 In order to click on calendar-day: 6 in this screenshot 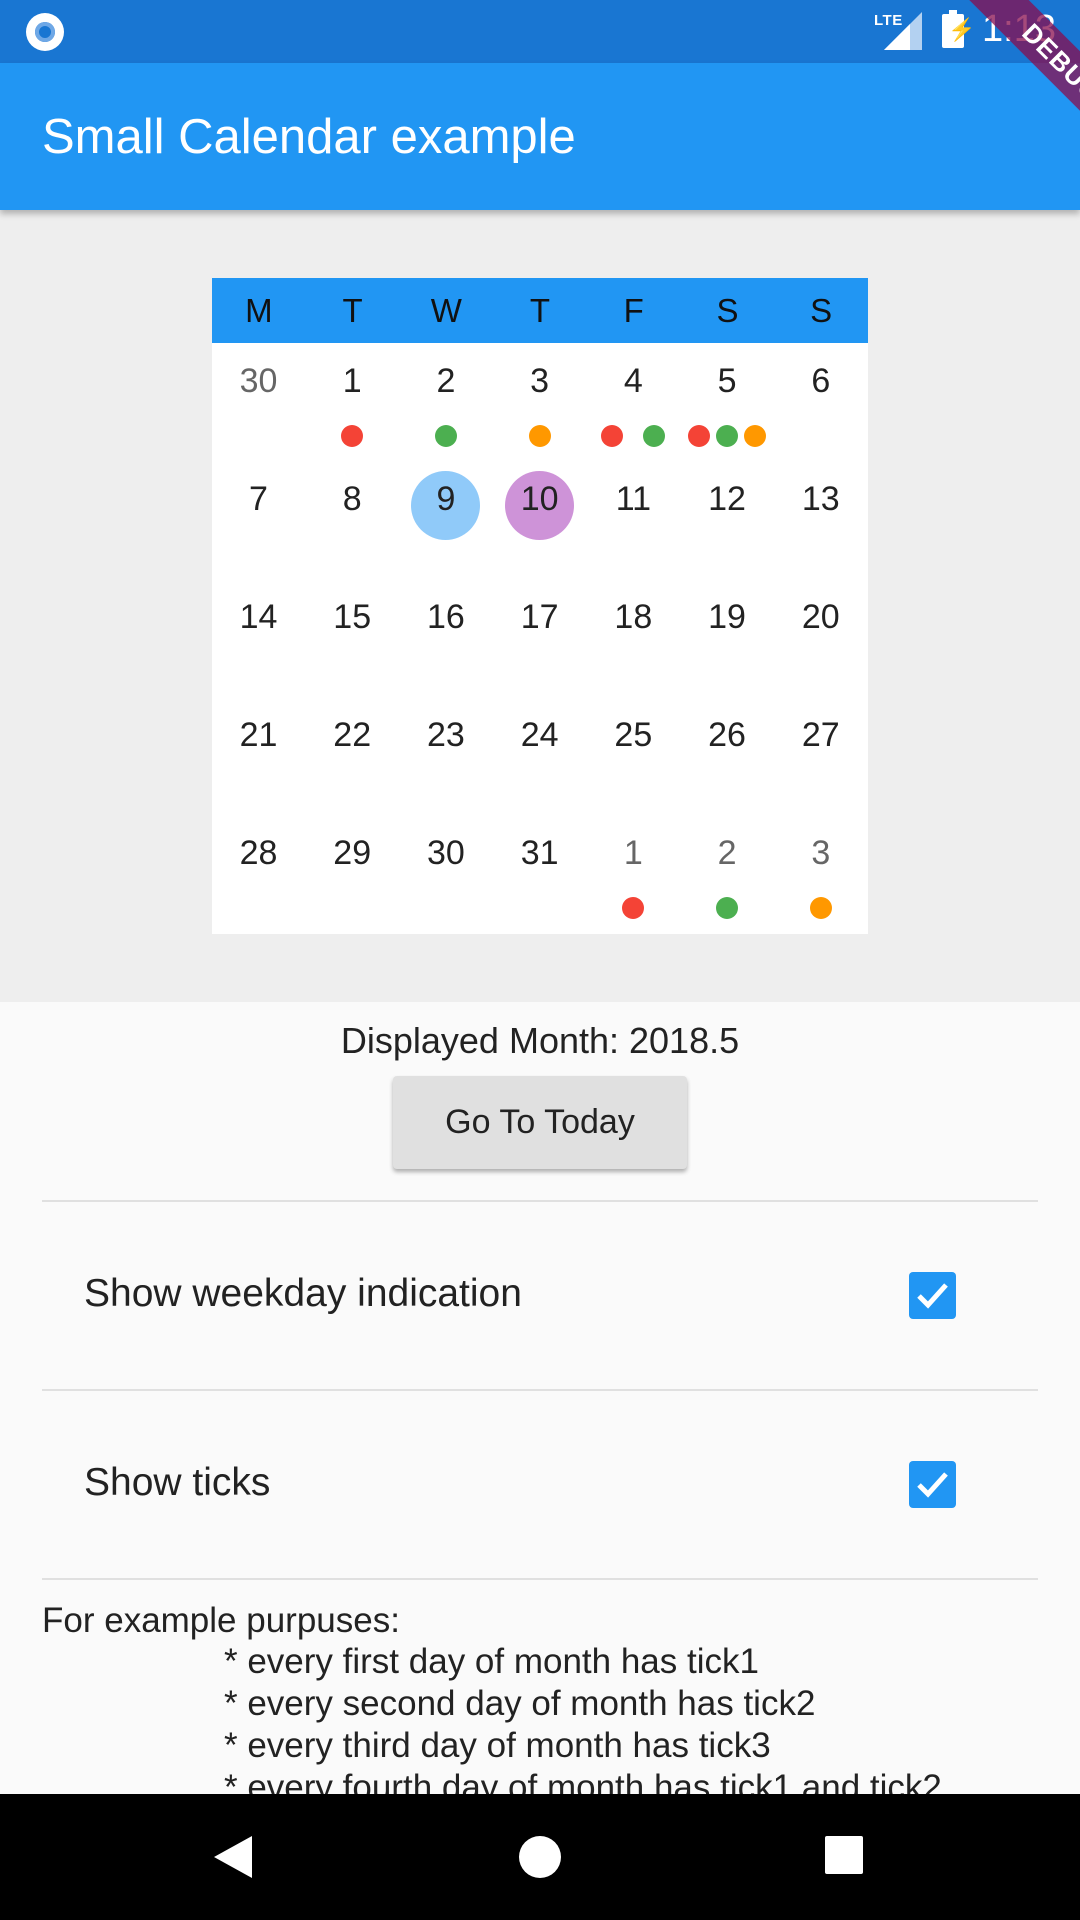, I will do `click(820, 402)`.